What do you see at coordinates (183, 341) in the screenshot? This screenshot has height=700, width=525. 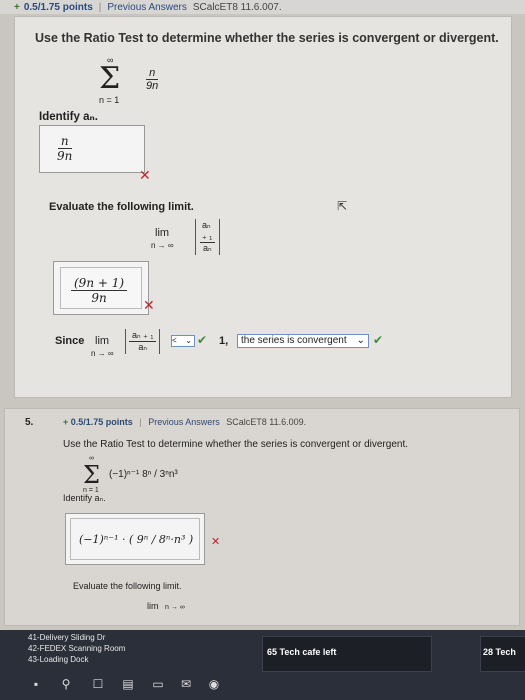 I see `comparison-select: < ⌄` at bounding box center [183, 341].